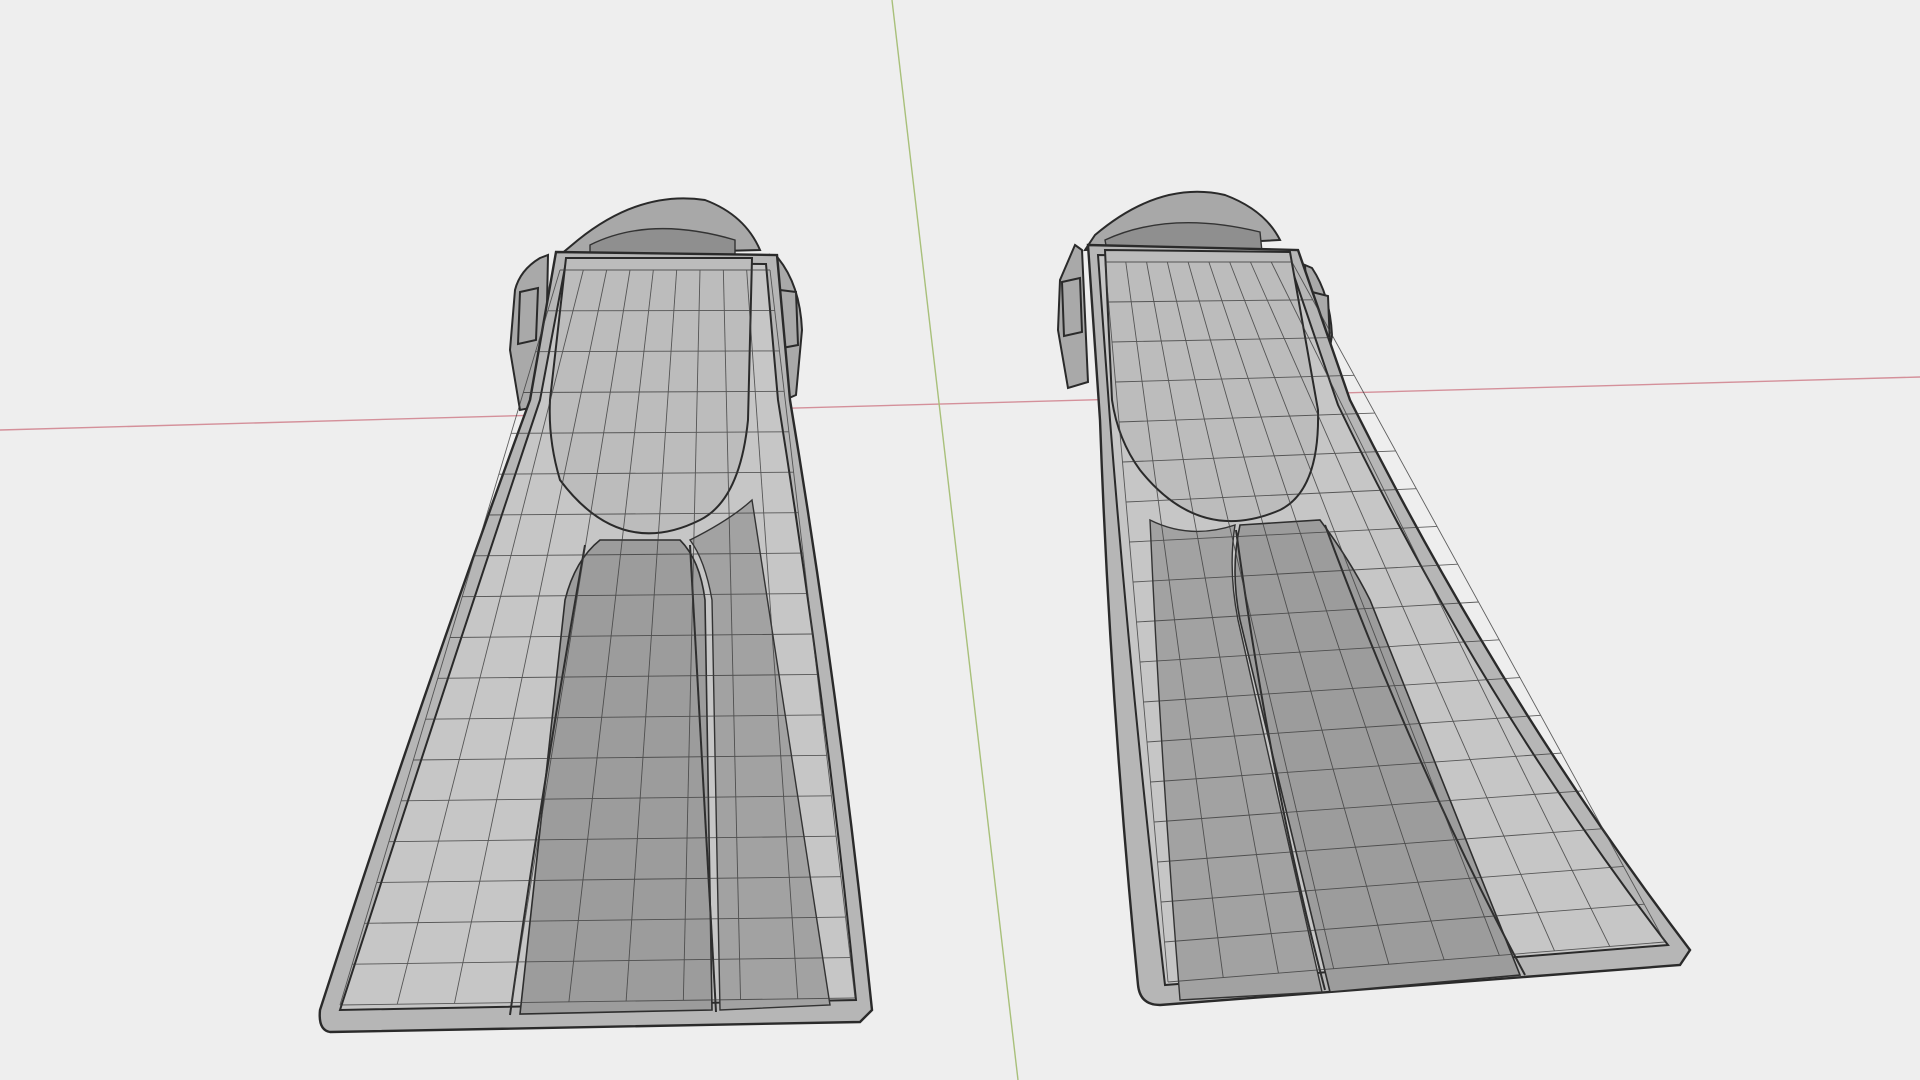  What do you see at coordinates (1073, 316) in the screenshot?
I see `right-fin-buckle-left` at bounding box center [1073, 316].